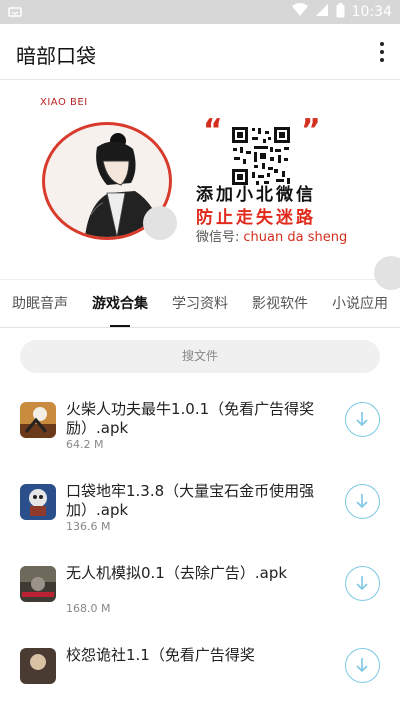 The width and height of the screenshot is (400, 716). I want to click on banner-brand: XIAO BEI, so click(64, 102).